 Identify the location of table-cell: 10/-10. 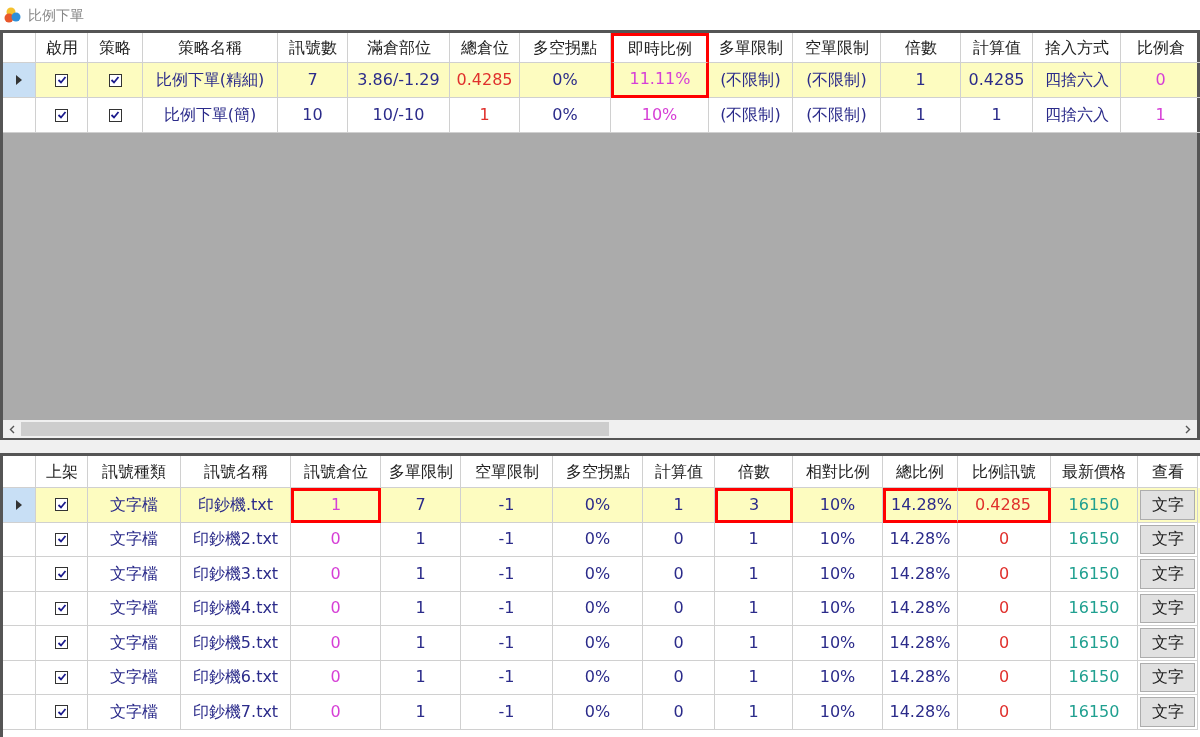
(399, 115).